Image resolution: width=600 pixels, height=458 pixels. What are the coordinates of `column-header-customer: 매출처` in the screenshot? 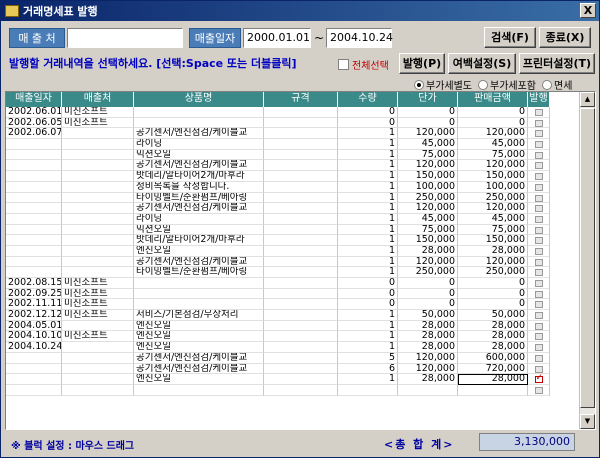 It's located at (98, 99).